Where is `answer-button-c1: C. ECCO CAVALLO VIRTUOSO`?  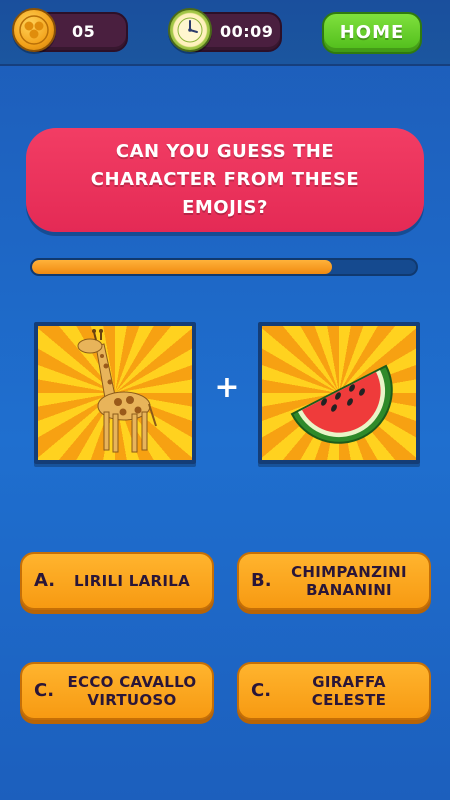
answer-button-c1: C. ECCO CAVALLO VIRTUOSO is located at coordinates (117, 691).